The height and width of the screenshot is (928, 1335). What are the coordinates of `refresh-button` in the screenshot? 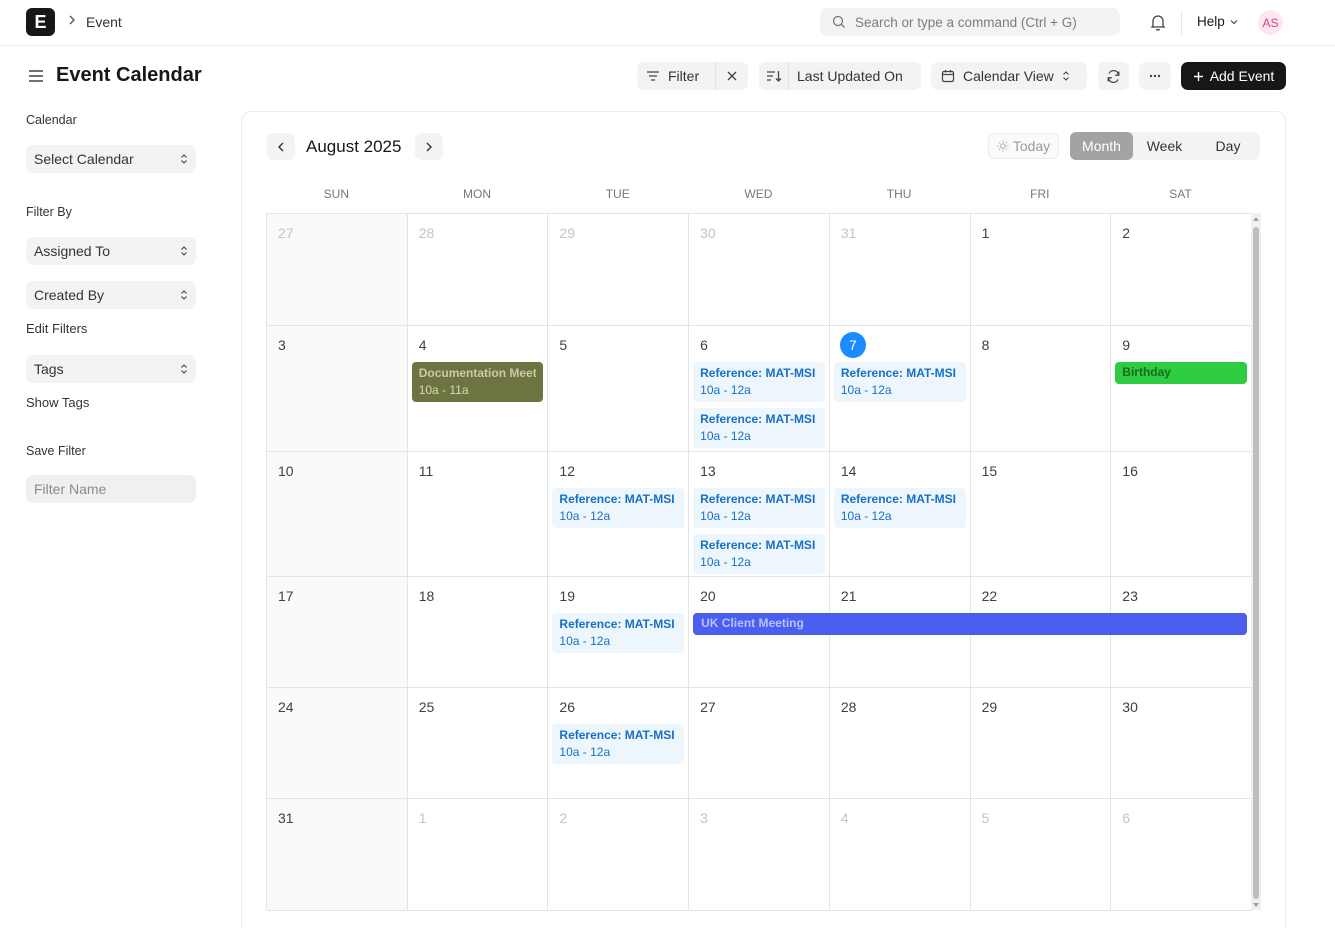 It's located at (1113, 76).